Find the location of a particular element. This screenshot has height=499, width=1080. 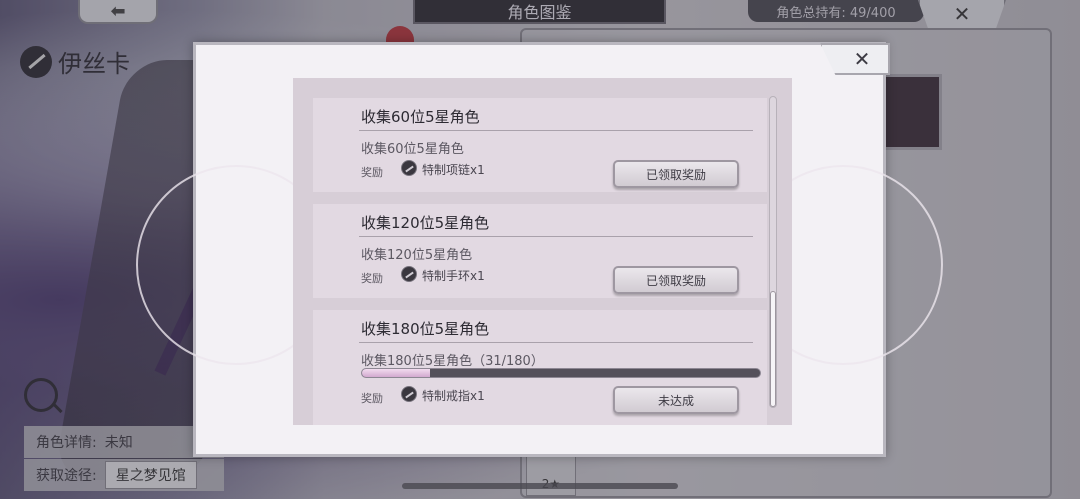

progress-fill is located at coordinates (396, 373).